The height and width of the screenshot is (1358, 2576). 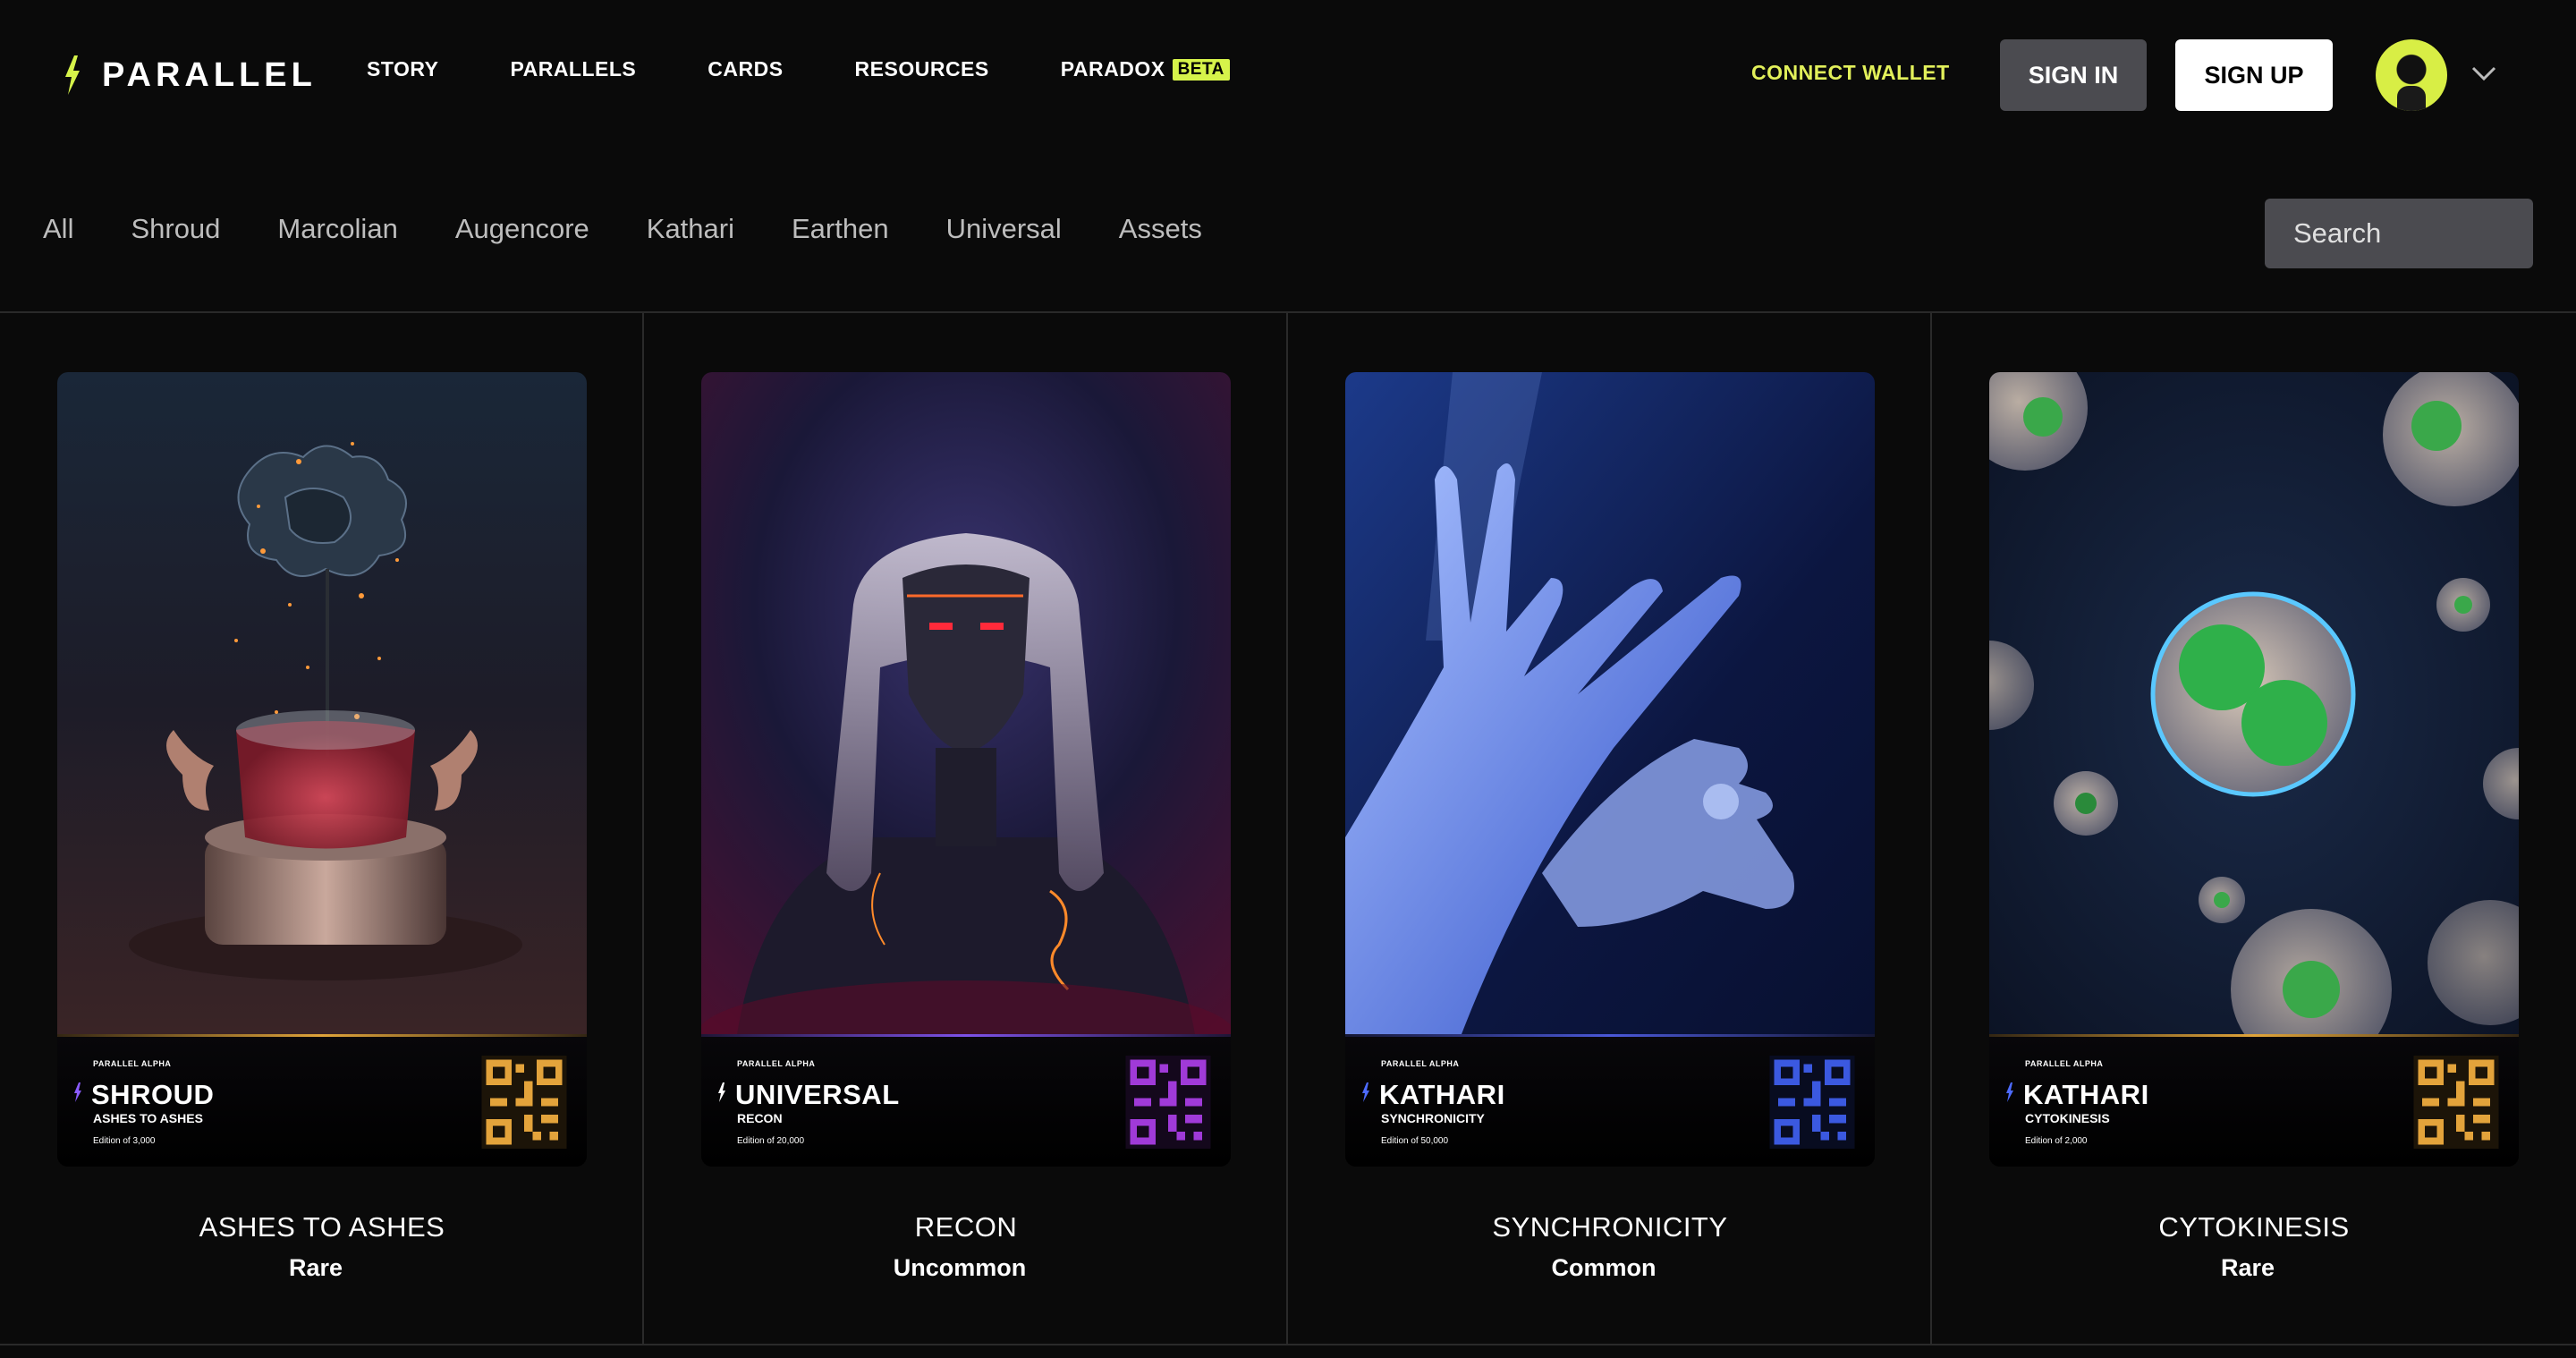 What do you see at coordinates (1433, 1118) in the screenshot?
I see `card-footer-title: SYNCHRONICITY` at bounding box center [1433, 1118].